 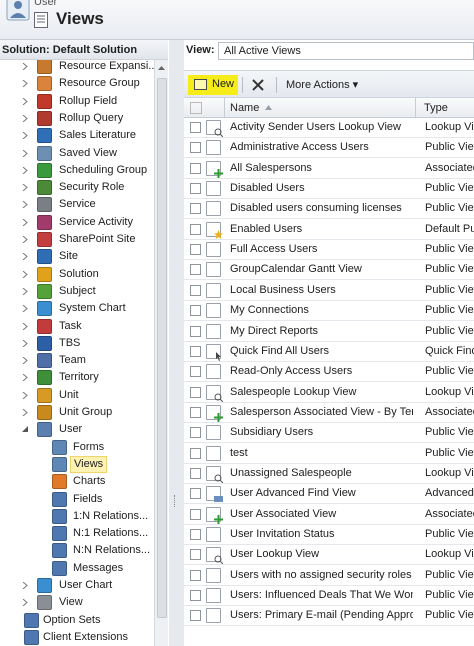 What do you see at coordinates (329, 515) in the screenshot?
I see `table-row: User Associated View Associated View` at bounding box center [329, 515].